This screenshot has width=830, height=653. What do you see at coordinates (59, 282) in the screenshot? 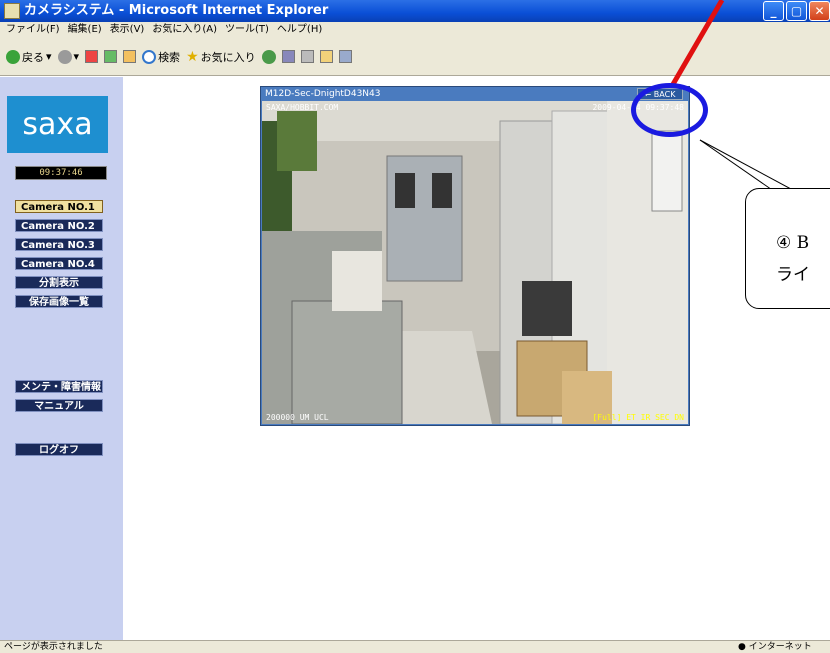
I see `split-view-button: 分割表示` at bounding box center [59, 282].